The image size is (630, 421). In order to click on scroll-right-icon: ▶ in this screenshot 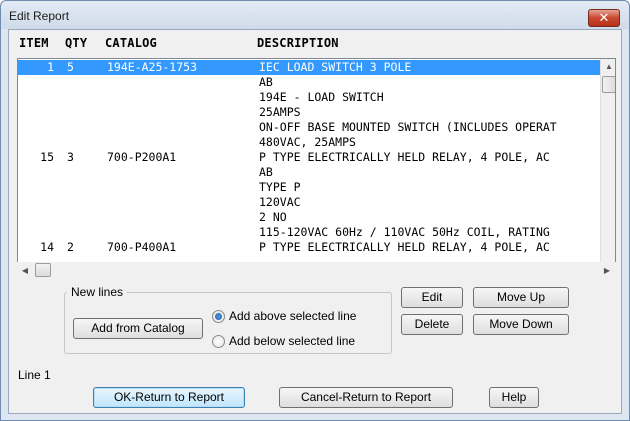, I will do `click(607, 270)`.